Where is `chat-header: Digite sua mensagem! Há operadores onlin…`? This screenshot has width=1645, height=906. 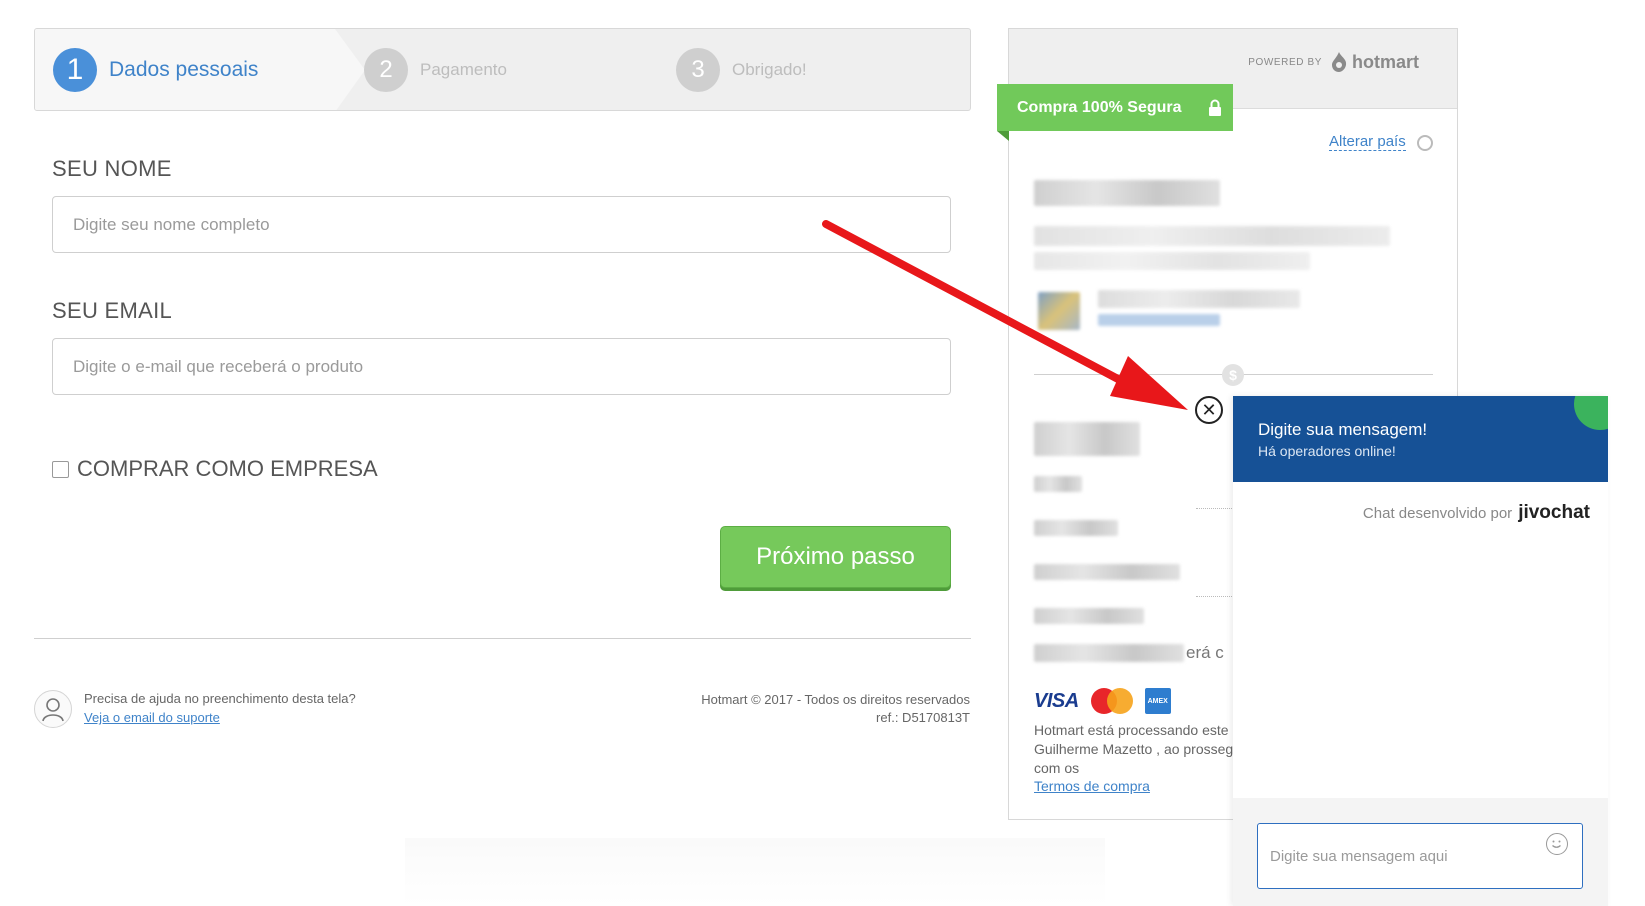
chat-header: Digite sua mensagem! Há operadores onlin… is located at coordinates (1420, 439).